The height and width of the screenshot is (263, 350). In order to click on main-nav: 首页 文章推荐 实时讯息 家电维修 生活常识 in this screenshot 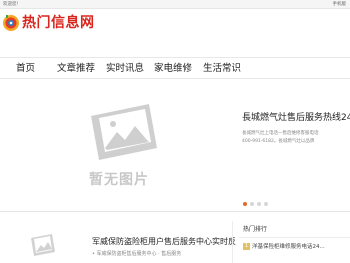, I will do `click(175, 68)`.